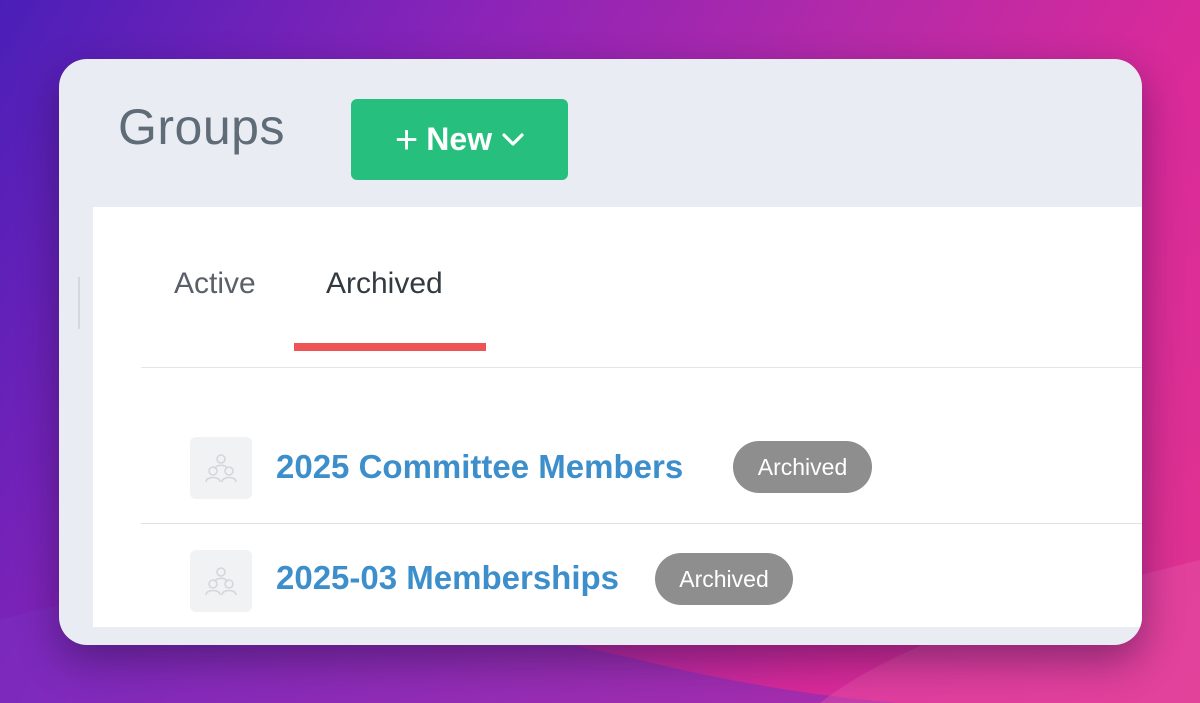 The width and height of the screenshot is (1200, 703). Describe the element at coordinates (390, 347) in the screenshot. I see `active-tab-indicator` at that location.